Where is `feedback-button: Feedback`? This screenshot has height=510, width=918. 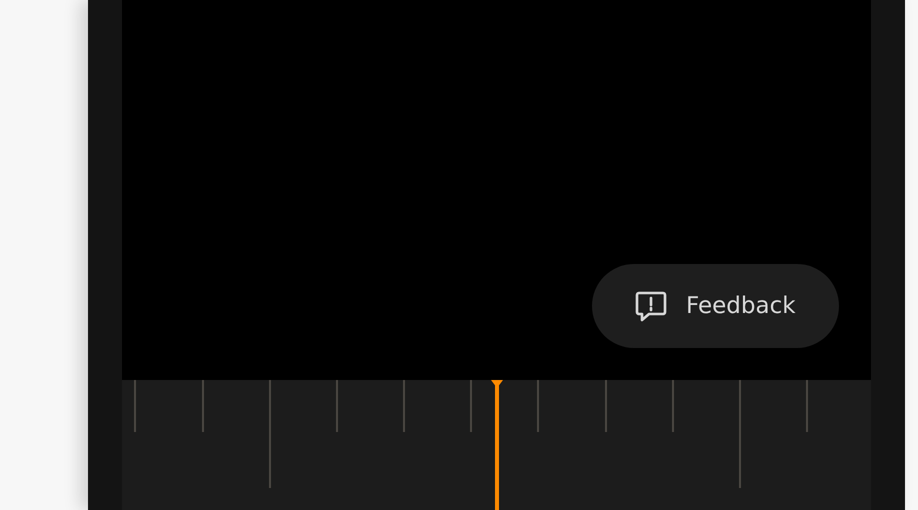 feedback-button: Feedback is located at coordinates (715, 306).